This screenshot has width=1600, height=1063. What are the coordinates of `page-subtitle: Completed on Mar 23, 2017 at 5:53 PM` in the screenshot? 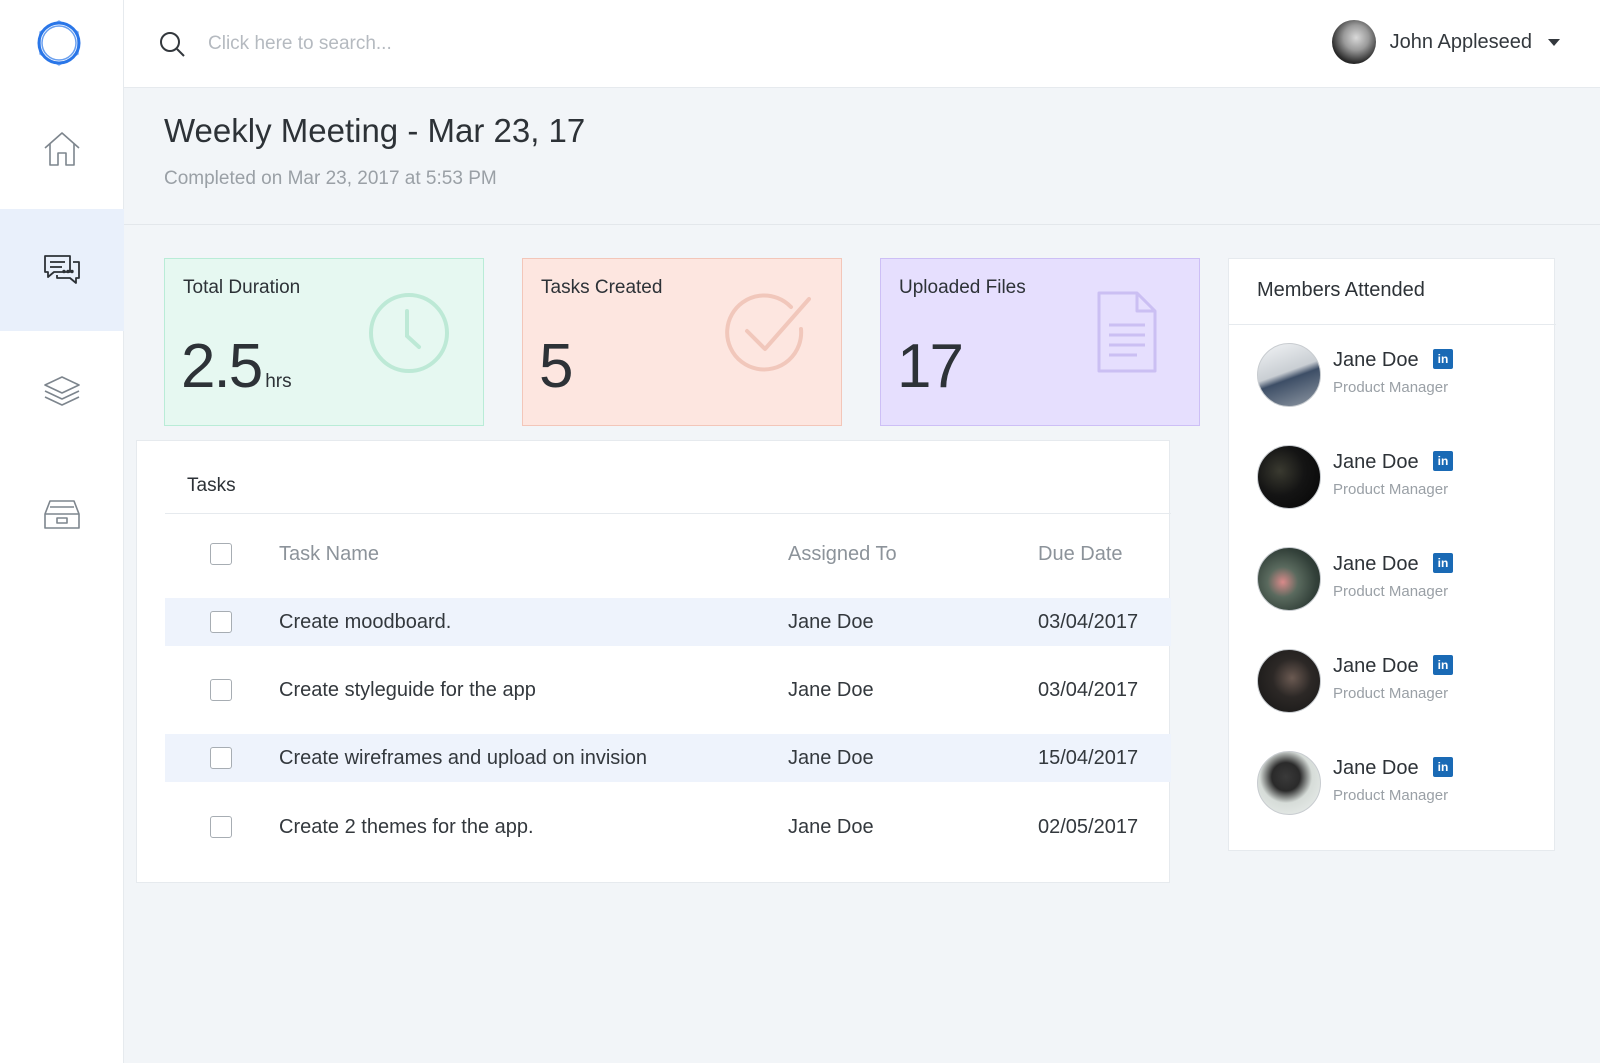 It's located at (330, 178).